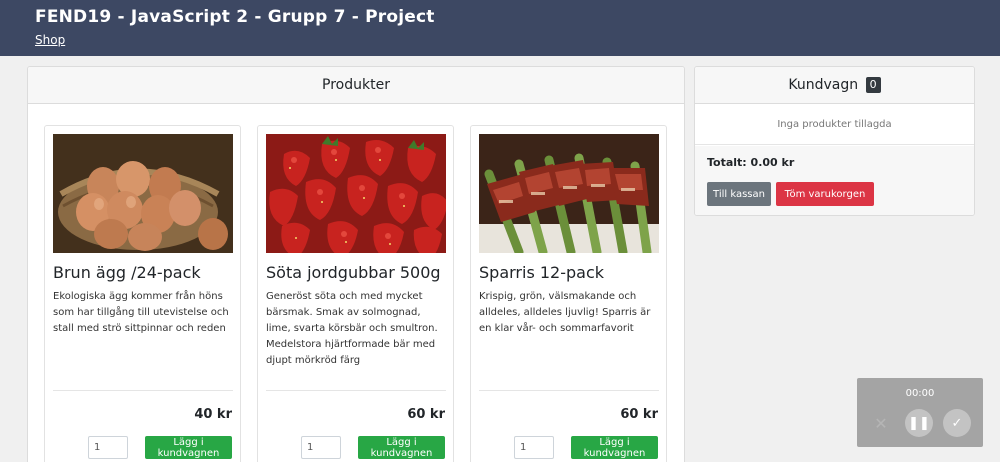  I want to click on cart-title: Kundvagn, so click(823, 85).